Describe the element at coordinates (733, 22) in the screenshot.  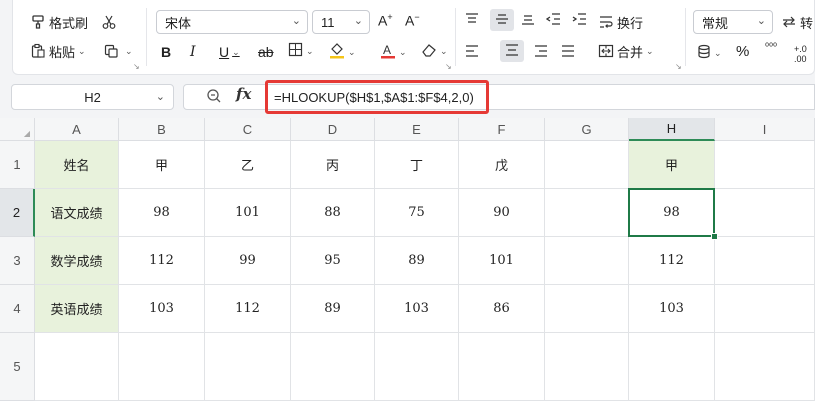
I see `number-format-select: 常规 ⌄` at that location.